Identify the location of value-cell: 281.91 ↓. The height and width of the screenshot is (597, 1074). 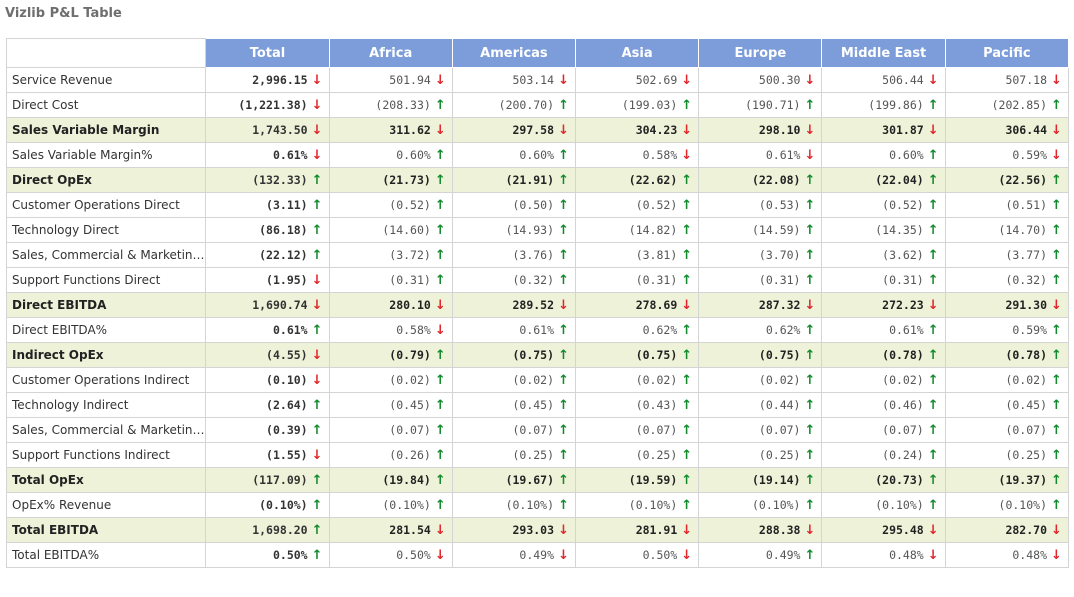
(637, 530).